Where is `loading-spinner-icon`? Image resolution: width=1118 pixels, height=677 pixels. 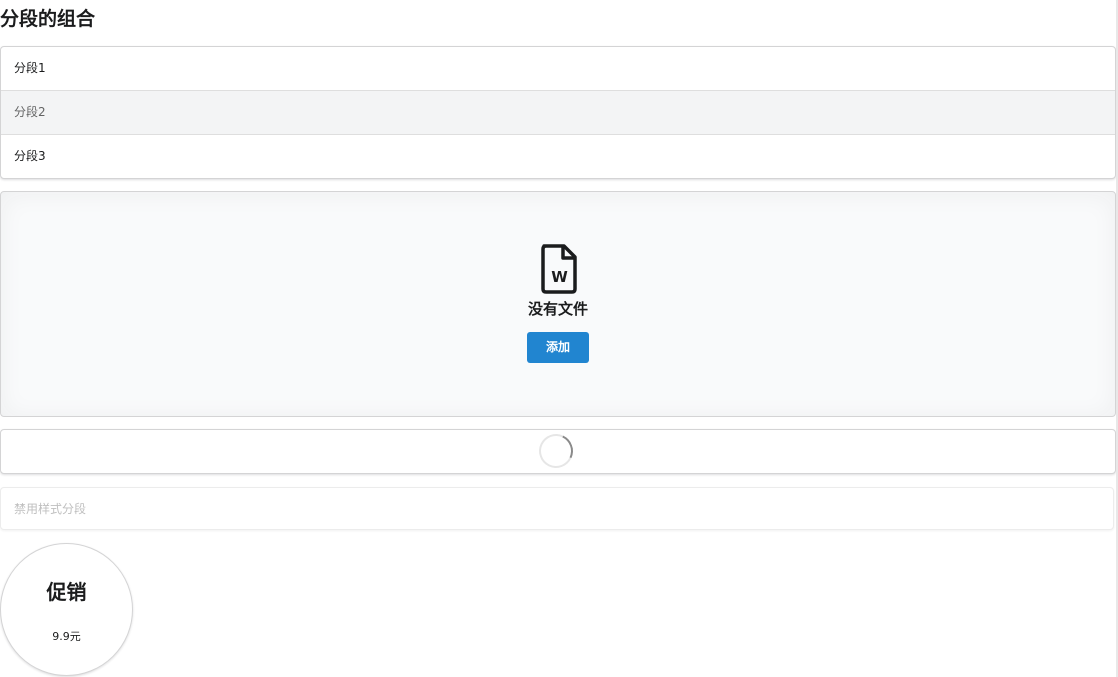
loading-spinner-icon is located at coordinates (556, 451).